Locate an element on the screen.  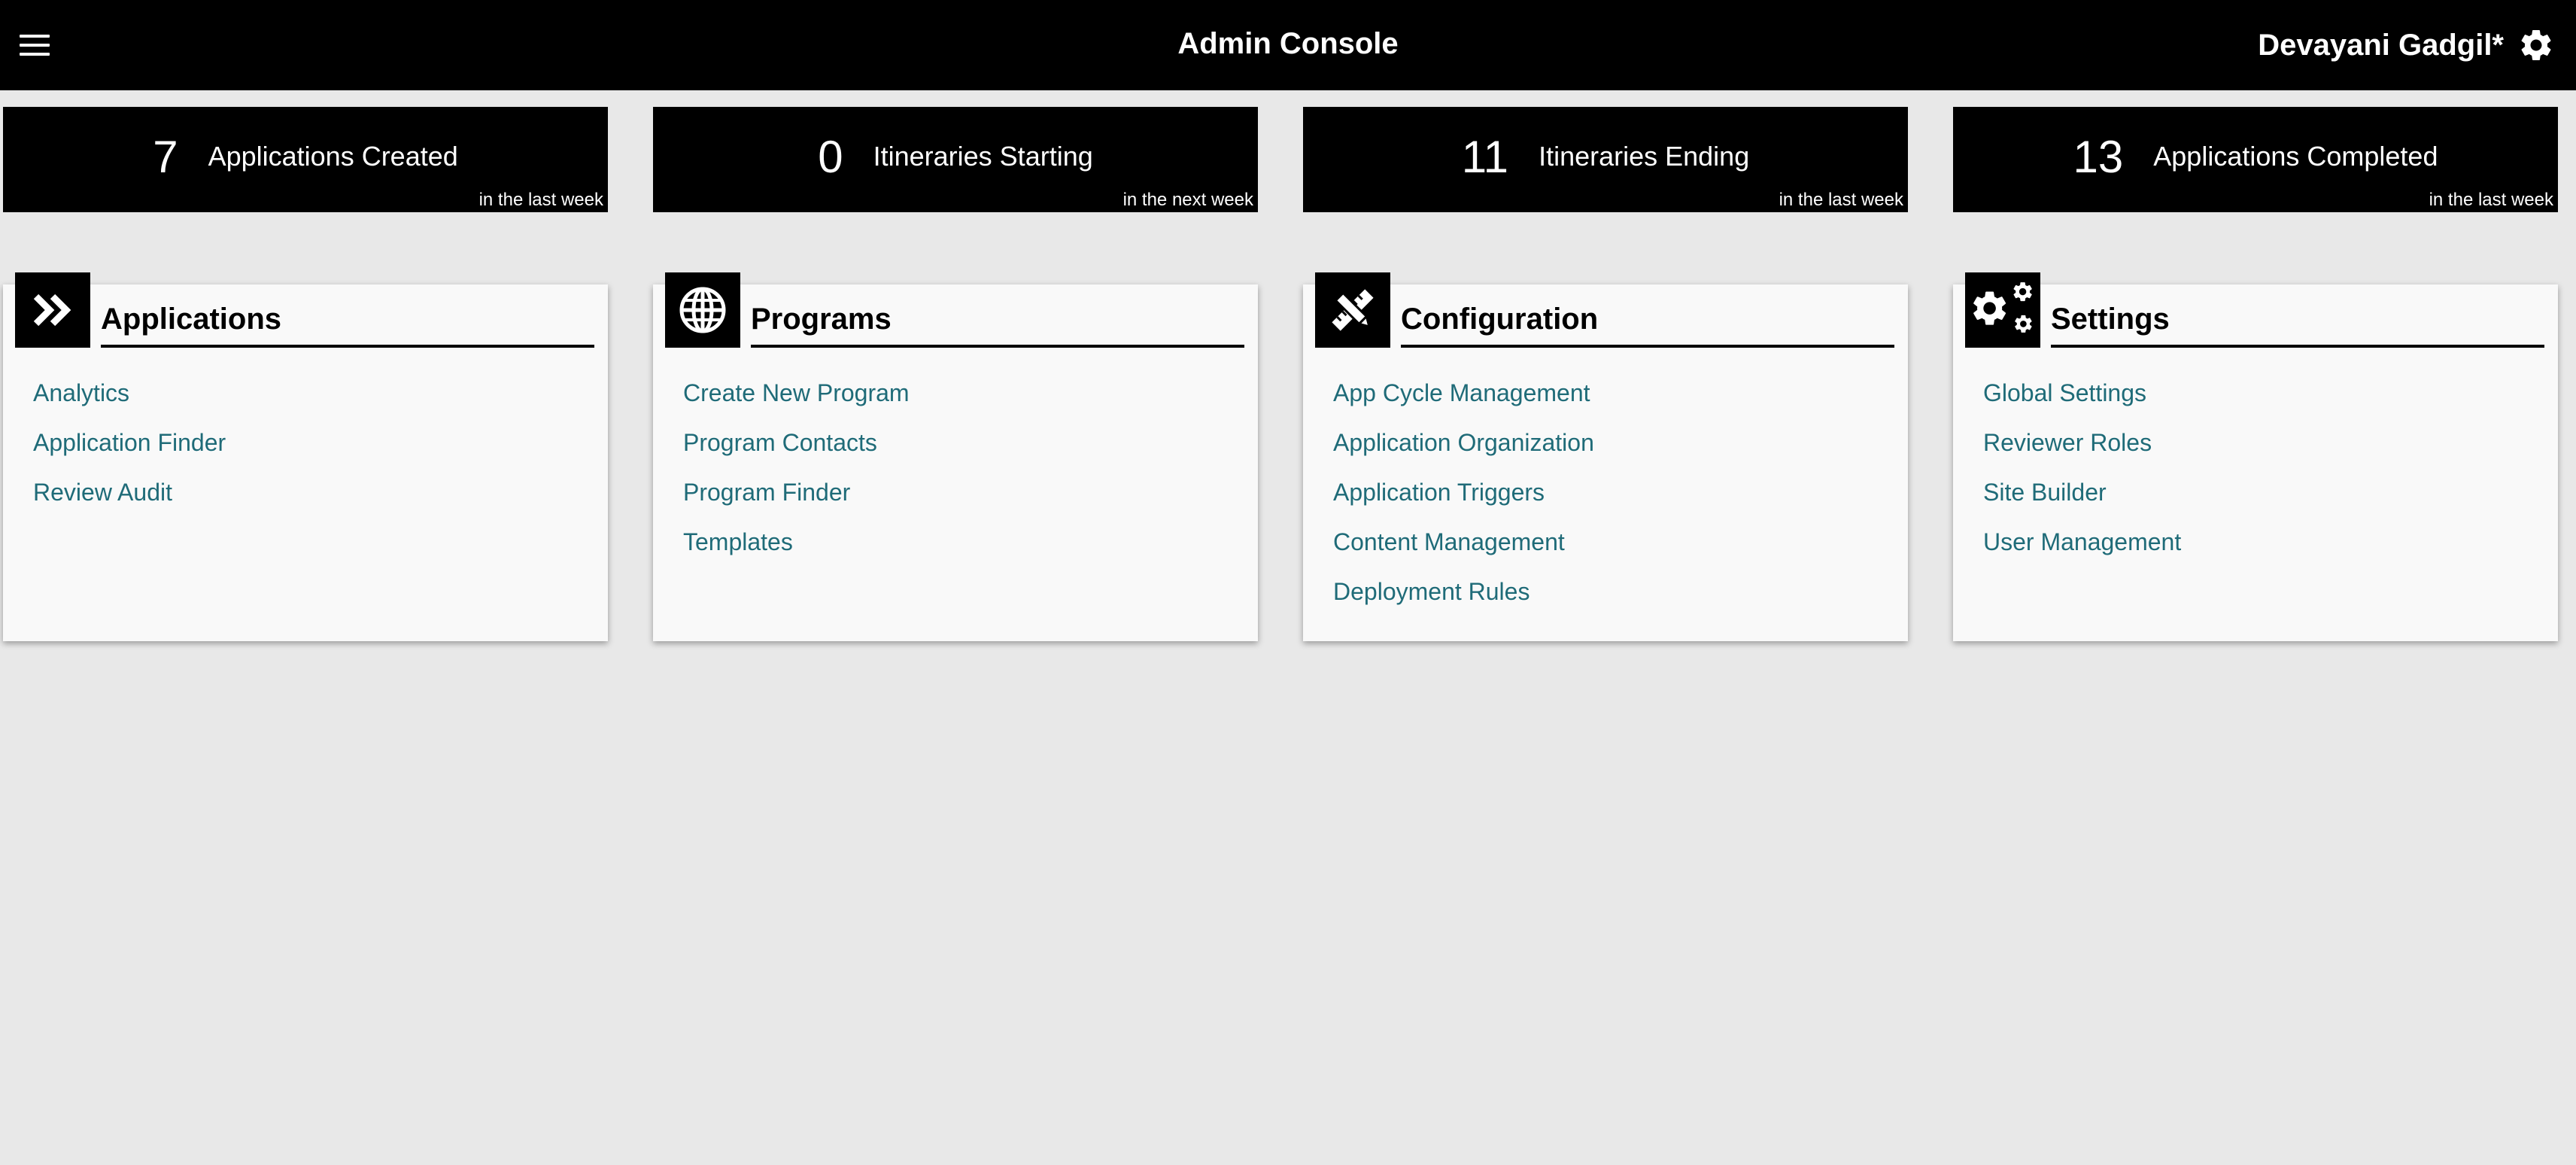
stat-applications-created: 7 Applications Created in the last week is located at coordinates (305, 159).